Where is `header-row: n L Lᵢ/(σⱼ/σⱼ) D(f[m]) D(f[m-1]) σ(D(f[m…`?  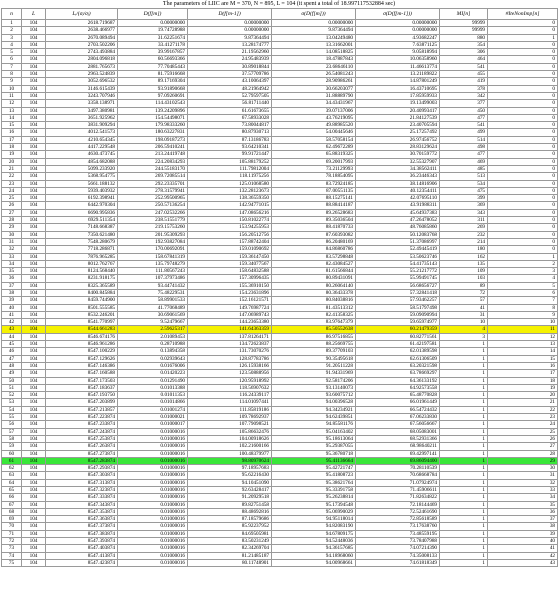
header-row: n L Lᵢ/(σⱼ/σⱼ) D(f[m]) D(f[m-1]) σ(D(f[m… is located at coordinates (279, 14).